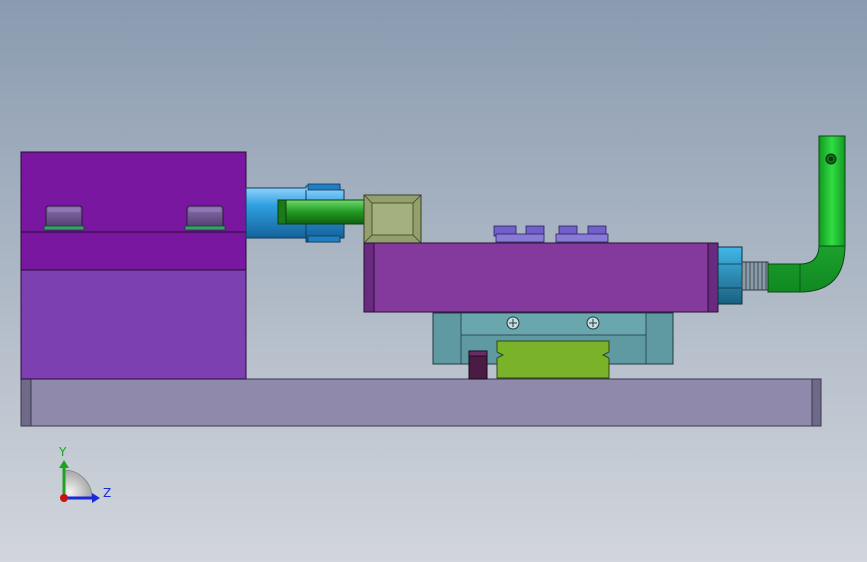 The image size is (867, 562). What do you see at coordinates (62, 452) in the screenshot?
I see `y-axis-label: Y` at bounding box center [62, 452].